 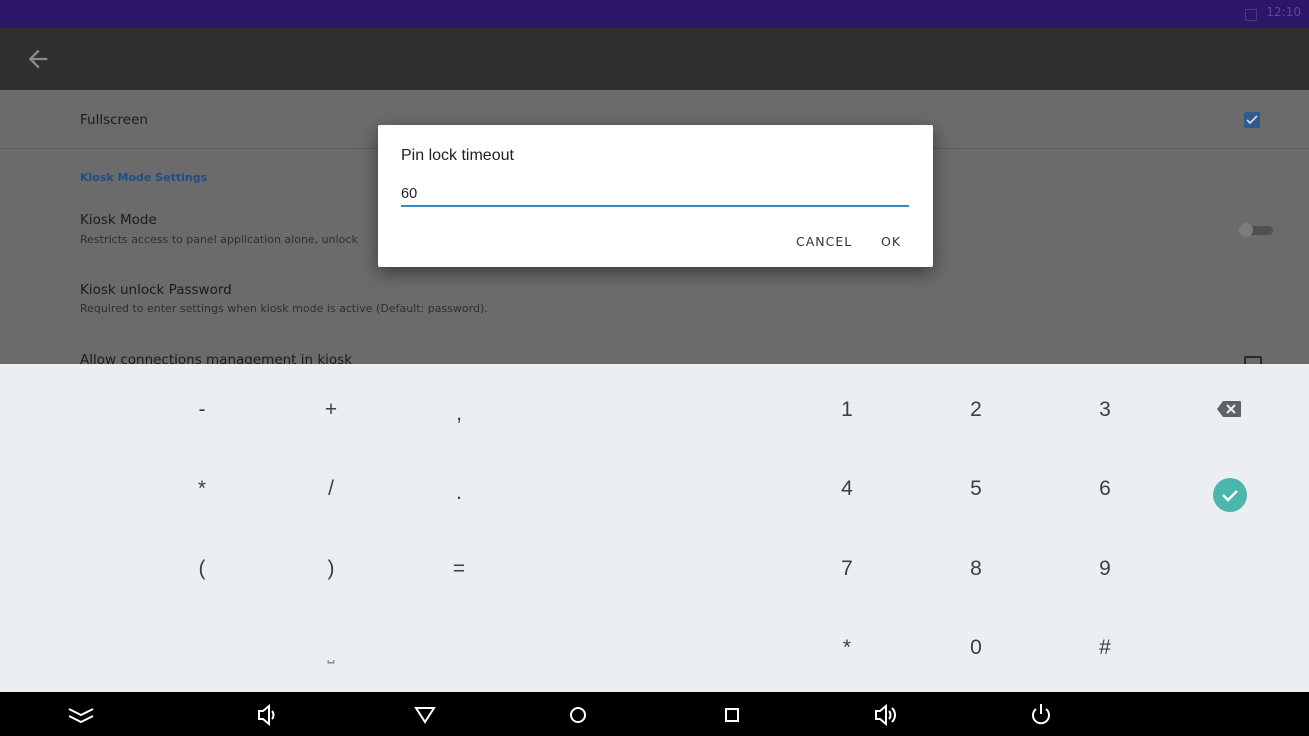 I want to click on key-5: 5, so click(x=976, y=489).